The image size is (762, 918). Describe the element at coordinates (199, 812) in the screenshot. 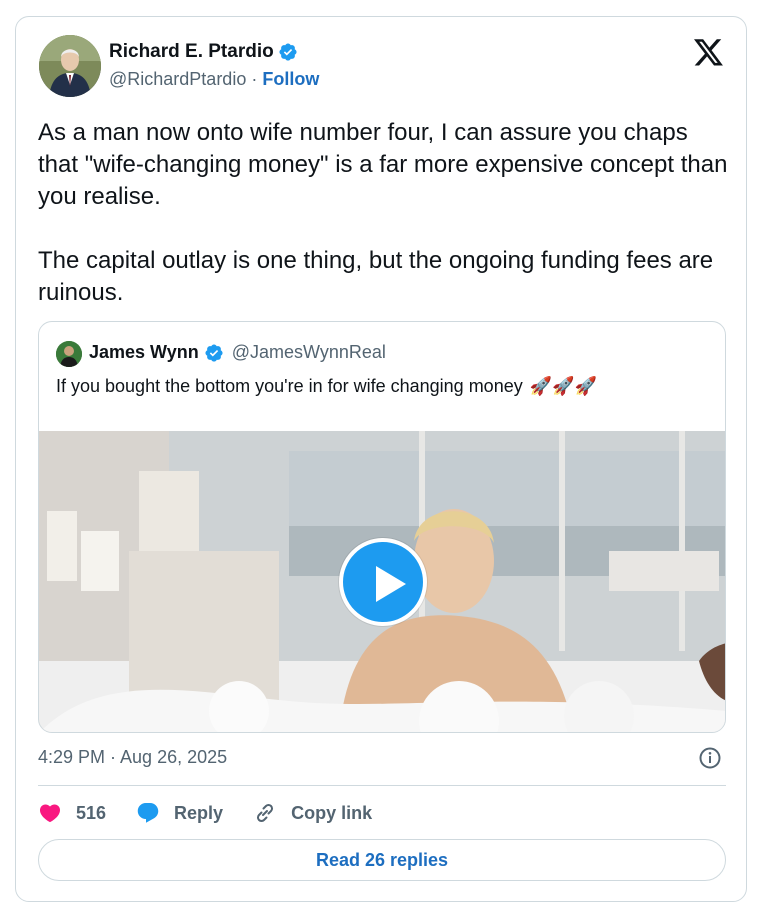

I see `reply-label: Reply` at that location.